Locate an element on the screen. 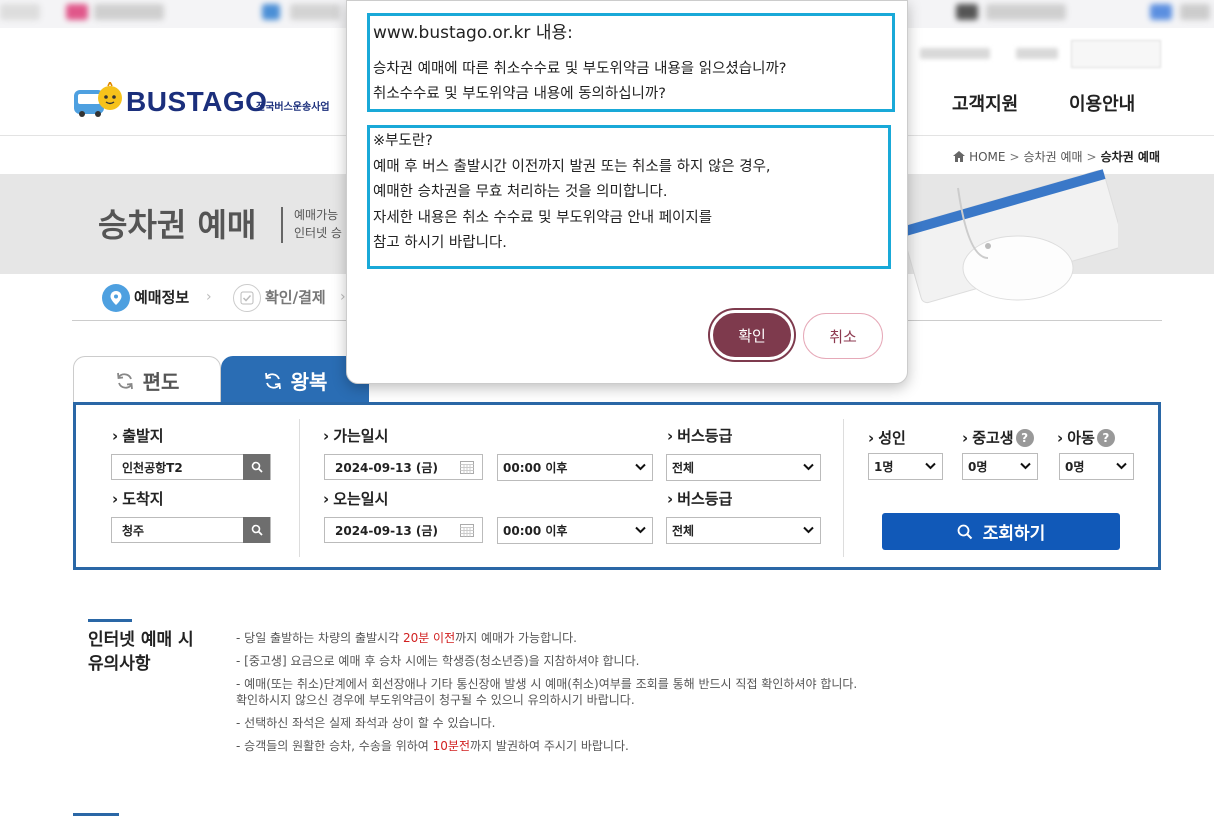  list-item: 당일 출발하는 차량의 출발시각 20분 이전까지 예매가 가능합니다. is located at coordinates (546, 638).